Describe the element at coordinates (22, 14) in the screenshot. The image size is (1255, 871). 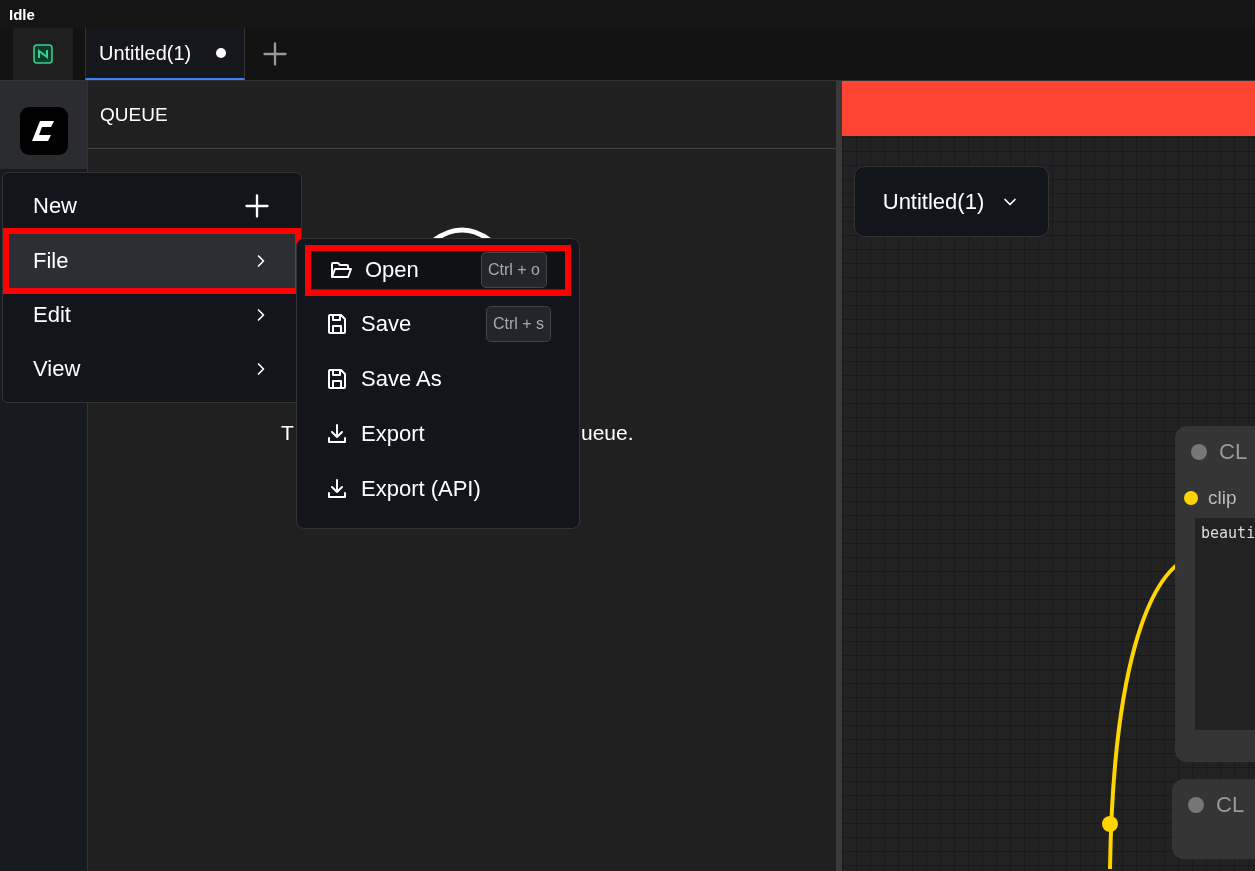
I see `status-text: Idle` at that location.